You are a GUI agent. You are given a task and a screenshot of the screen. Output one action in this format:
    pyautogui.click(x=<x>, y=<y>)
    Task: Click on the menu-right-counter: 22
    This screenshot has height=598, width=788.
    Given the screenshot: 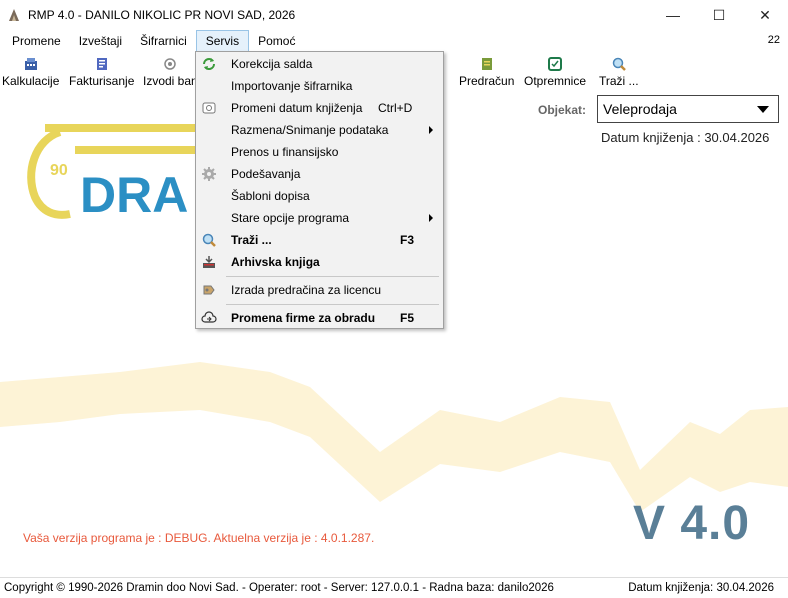 What is the action you would take?
    pyautogui.click(x=773, y=40)
    